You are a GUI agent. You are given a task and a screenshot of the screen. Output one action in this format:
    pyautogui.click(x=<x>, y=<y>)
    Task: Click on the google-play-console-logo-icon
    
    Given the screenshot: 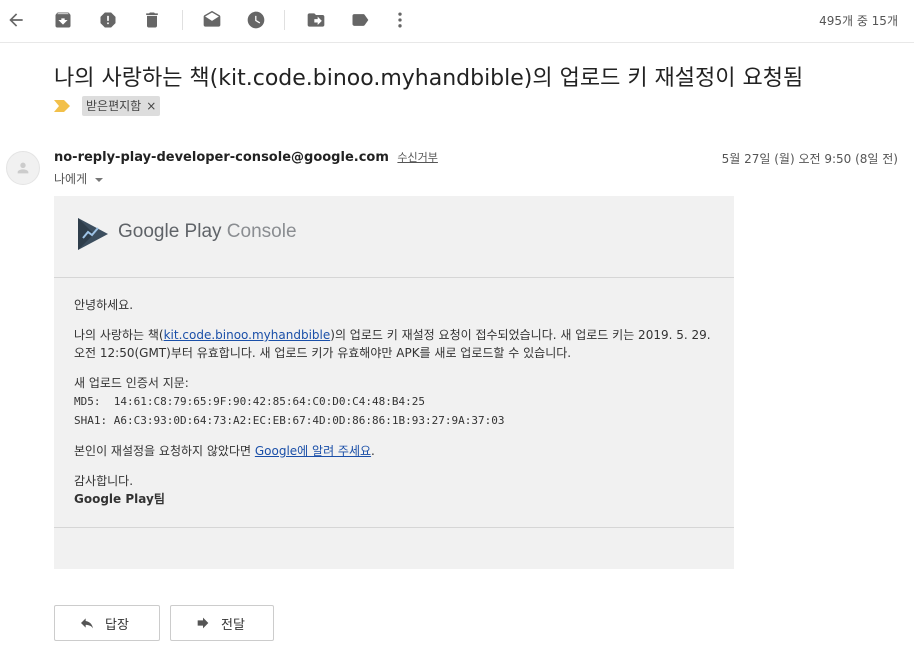 What is the action you would take?
    pyautogui.click(x=93, y=234)
    